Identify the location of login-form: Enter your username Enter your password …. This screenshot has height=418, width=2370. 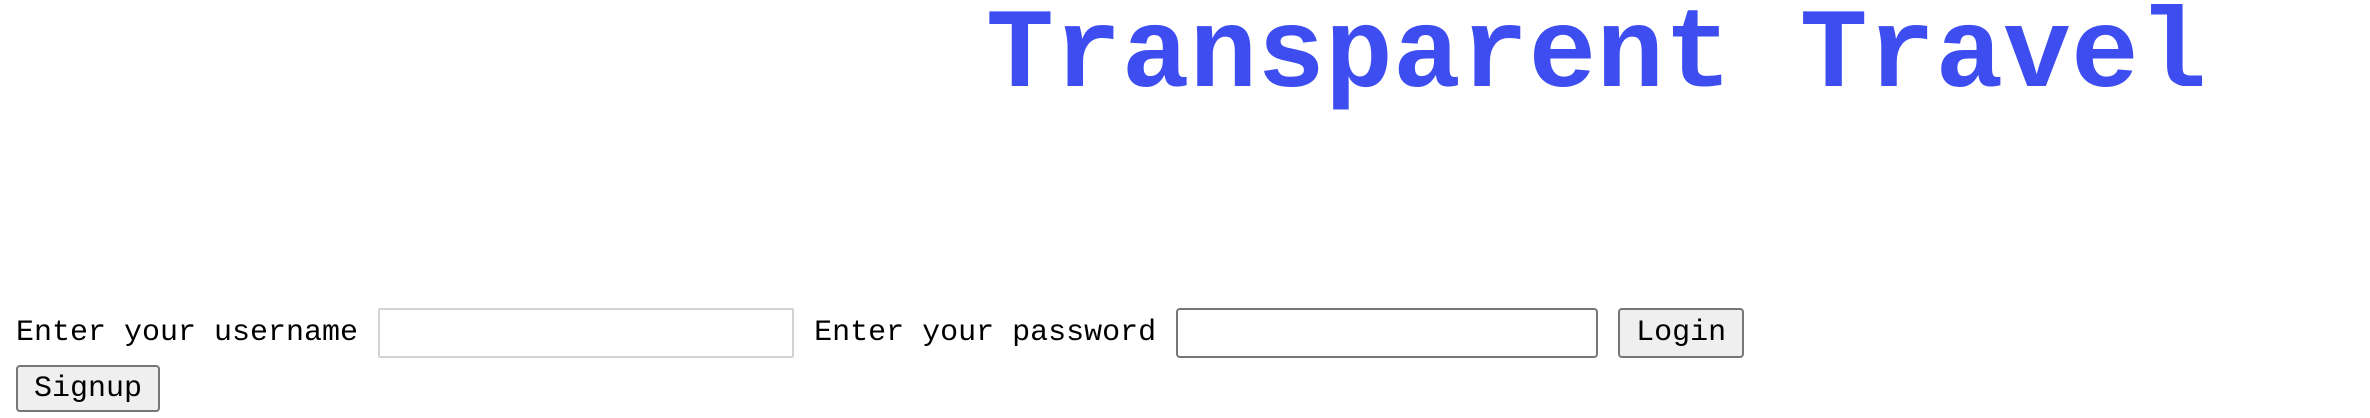
(880, 333).